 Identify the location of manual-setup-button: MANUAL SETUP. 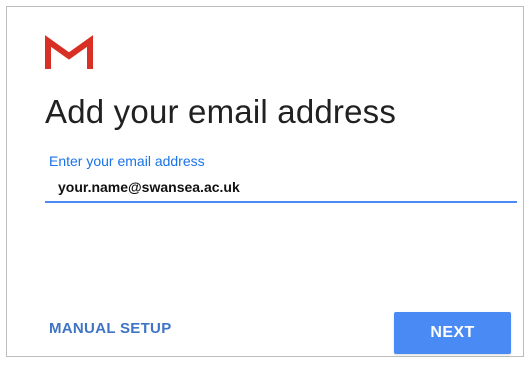
(110, 328).